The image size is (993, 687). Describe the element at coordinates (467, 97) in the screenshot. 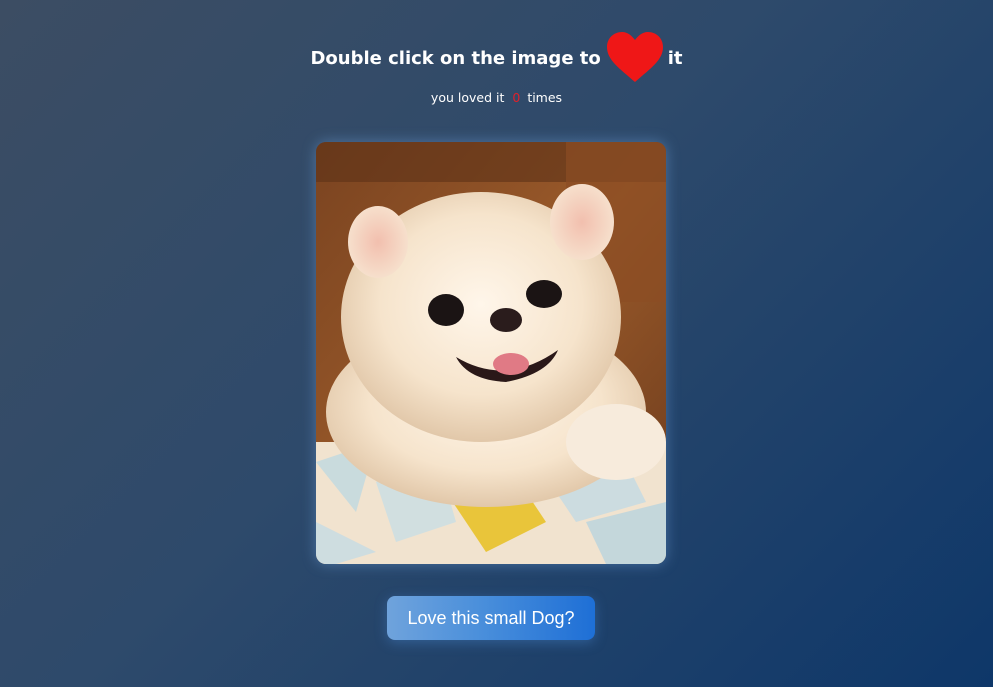

I see `counter-prefix: you loved it` at that location.